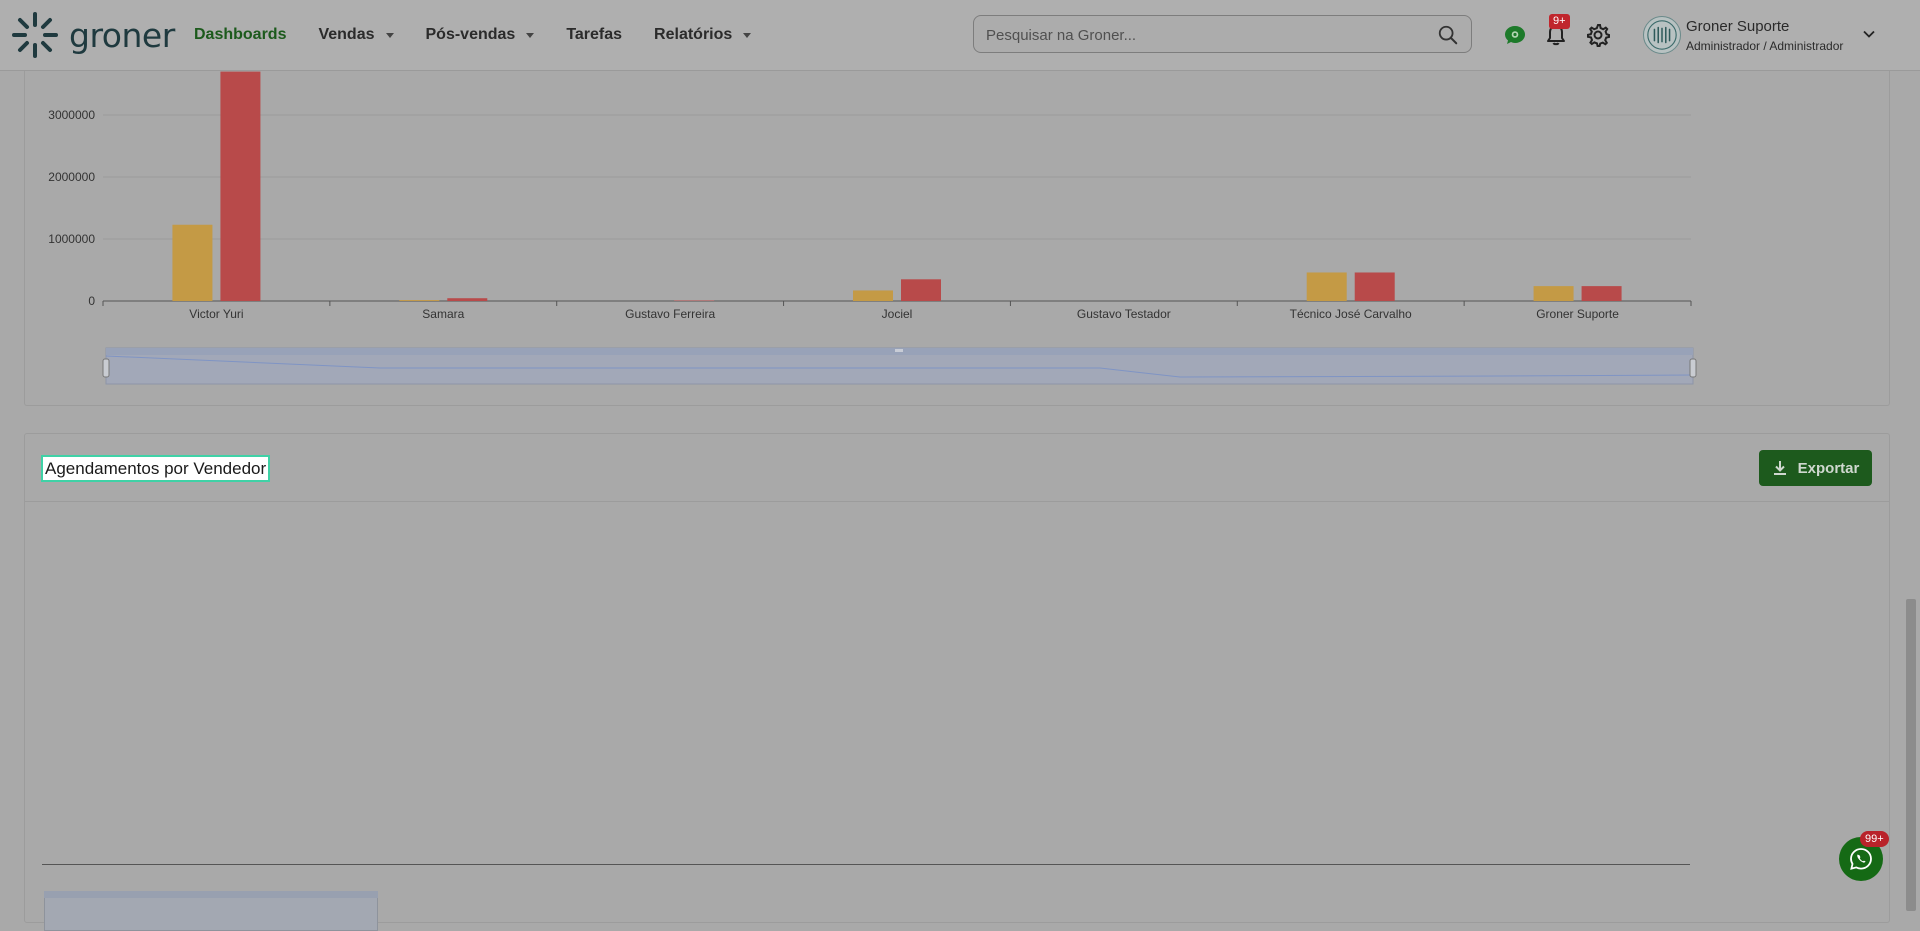 The height and width of the screenshot is (931, 1920). I want to click on y-tick-label: 2000000, so click(71, 177).